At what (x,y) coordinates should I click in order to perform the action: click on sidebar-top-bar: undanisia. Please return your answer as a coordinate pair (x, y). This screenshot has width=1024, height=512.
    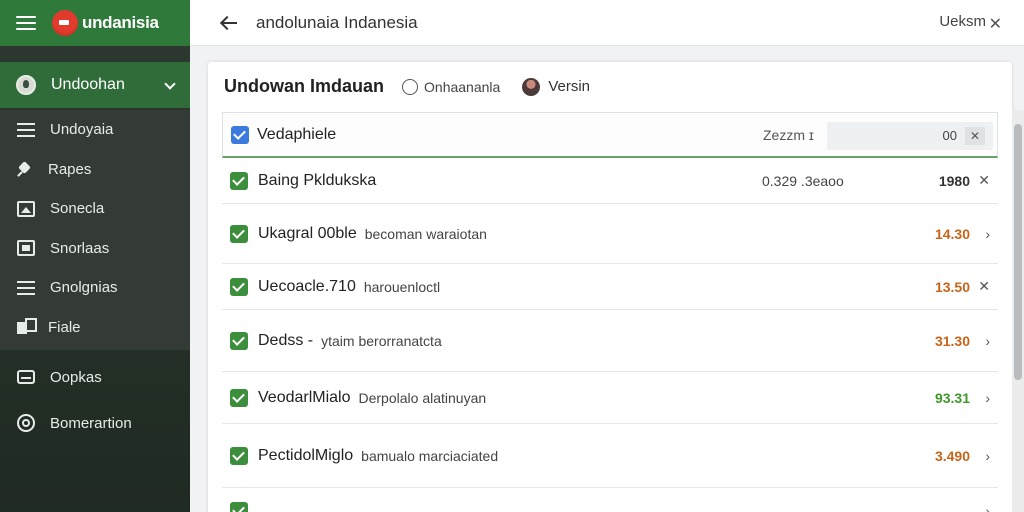
    Looking at the image, I should click on (95, 23).